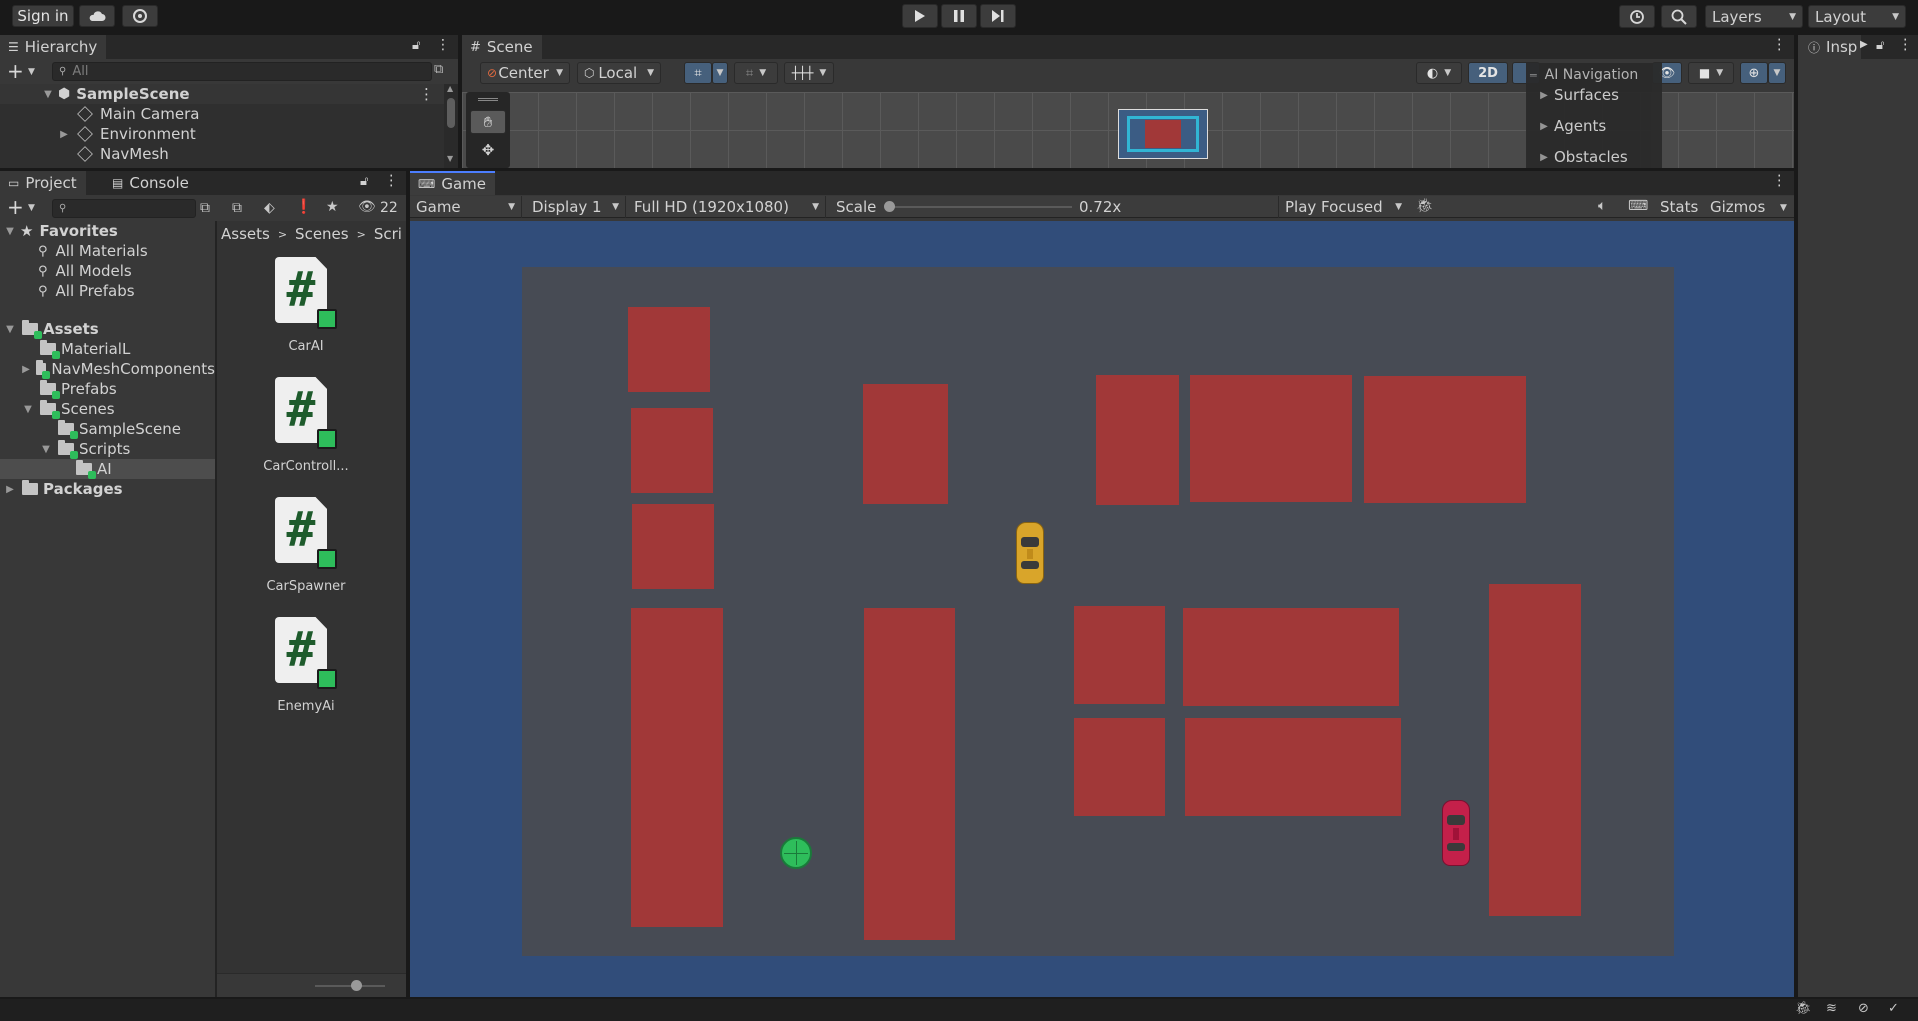 The height and width of the screenshot is (1021, 1918). What do you see at coordinates (450, 158) in the screenshot?
I see `scroll-down-icon: ▼` at bounding box center [450, 158].